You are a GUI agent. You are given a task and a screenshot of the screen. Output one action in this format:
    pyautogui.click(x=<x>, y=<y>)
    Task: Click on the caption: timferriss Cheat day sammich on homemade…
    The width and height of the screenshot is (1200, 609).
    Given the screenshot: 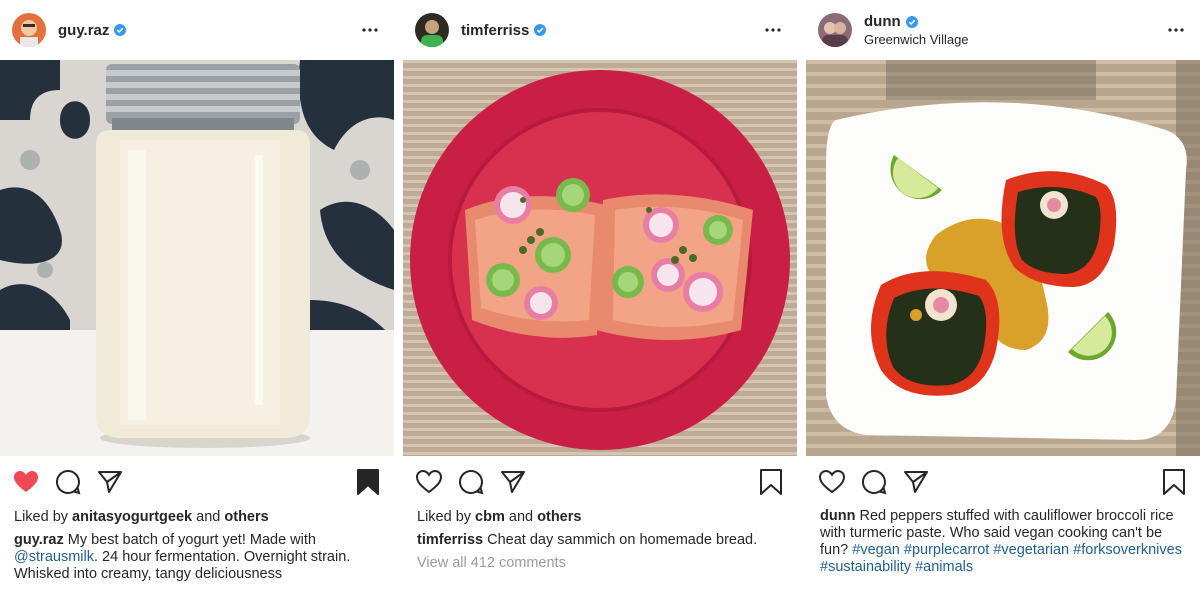 What is the action you would take?
    pyautogui.click(x=600, y=540)
    